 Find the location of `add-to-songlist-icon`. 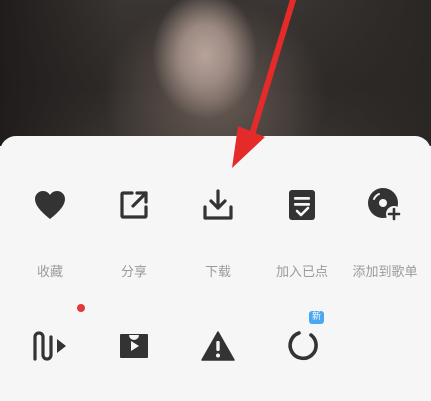

add-to-songlist-icon is located at coordinates (385, 205).